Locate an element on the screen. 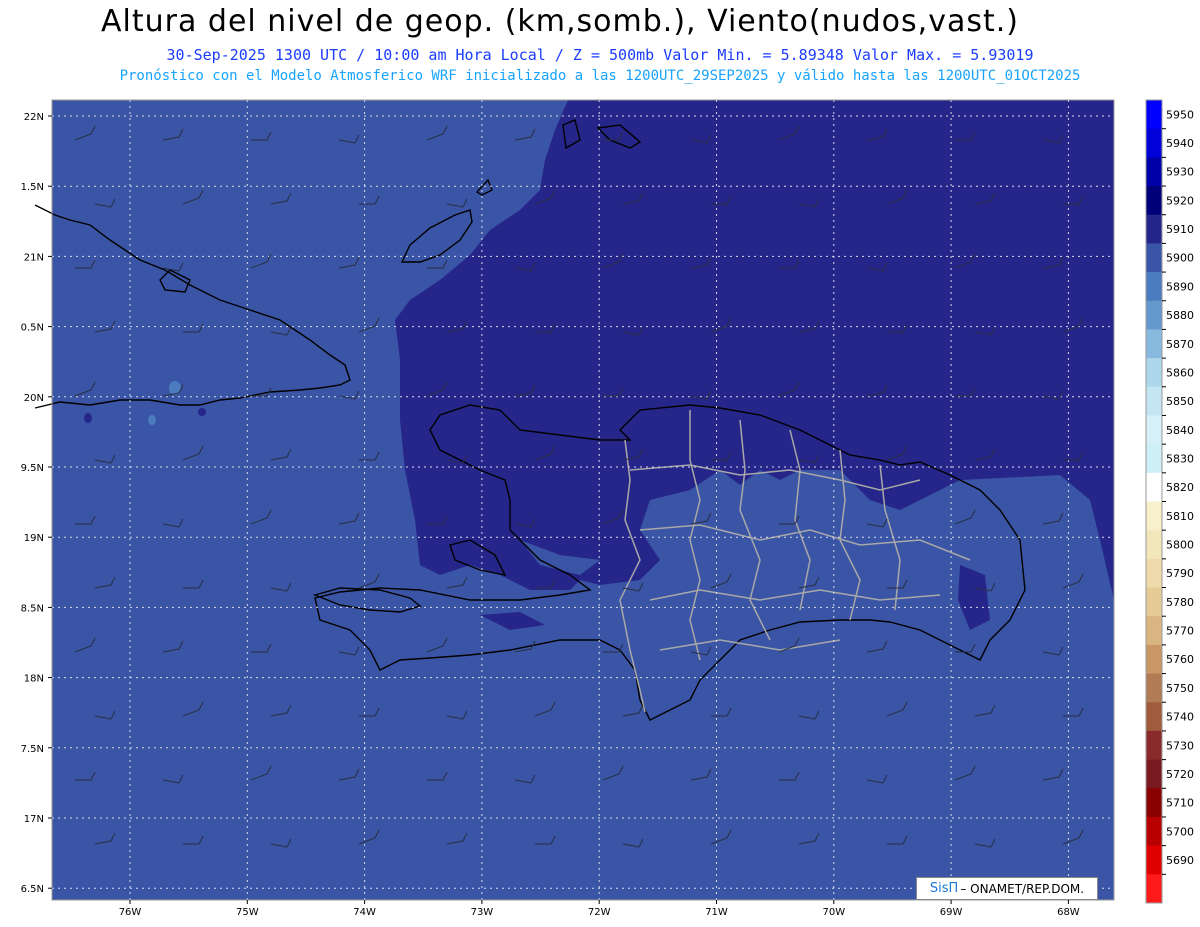 This screenshot has height=927, width=1200. longitude-label: 72W is located at coordinates (599, 912).